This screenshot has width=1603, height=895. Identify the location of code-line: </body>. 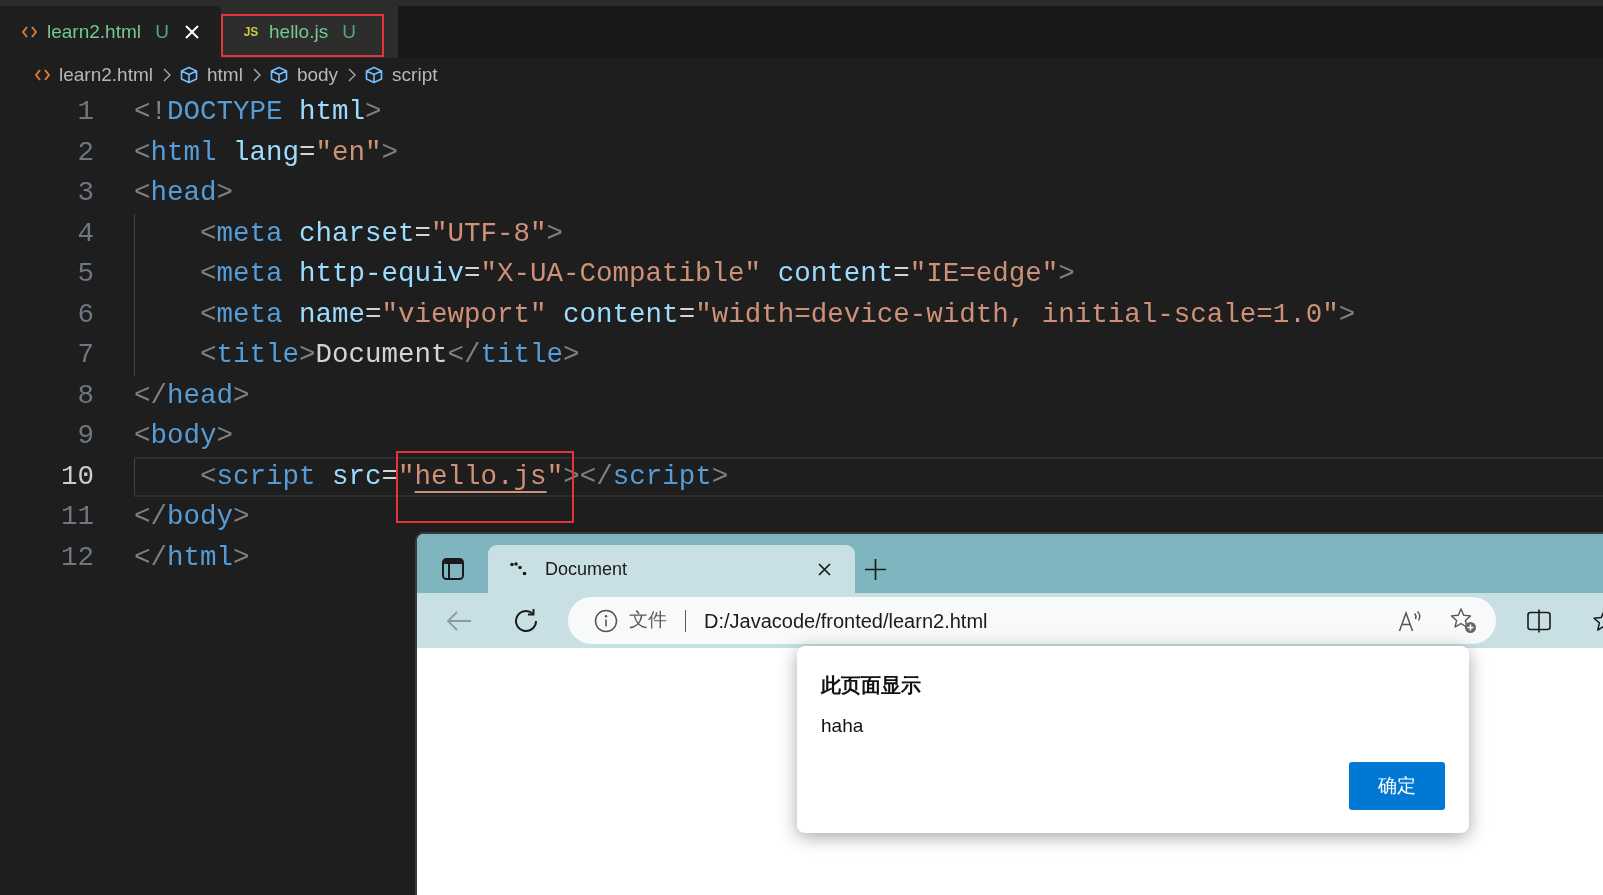
(192, 517).